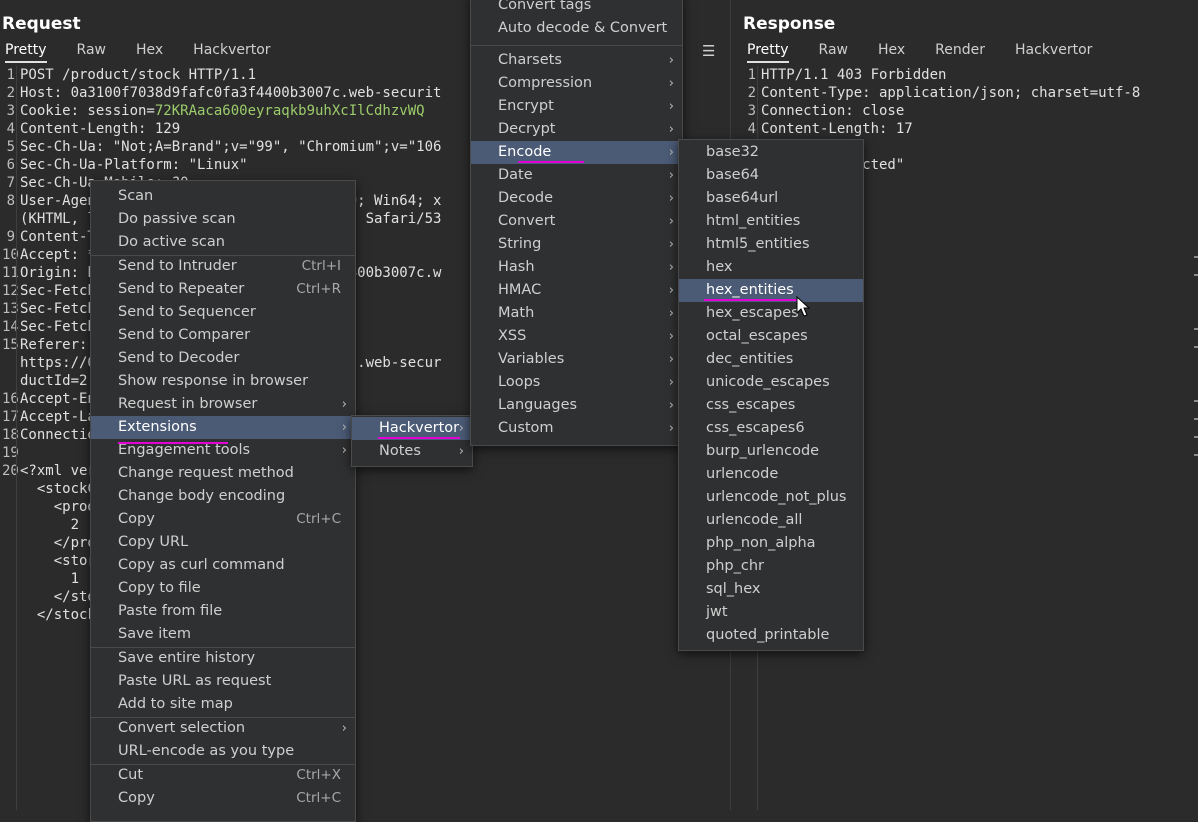 The width and height of the screenshot is (1198, 822). What do you see at coordinates (223, 611) in the screenshot?
I see `menu-item-paste-from-file: Paste from file` at bounding box center [223, 611].